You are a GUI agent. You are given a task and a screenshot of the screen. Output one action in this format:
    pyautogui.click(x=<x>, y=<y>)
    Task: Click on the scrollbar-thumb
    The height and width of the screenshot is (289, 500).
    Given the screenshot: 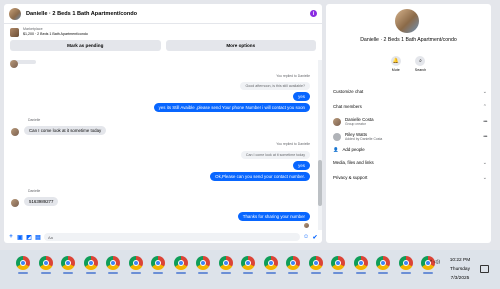 What is the action you would take?
    pyautogui.click(x=320, y=183)
    